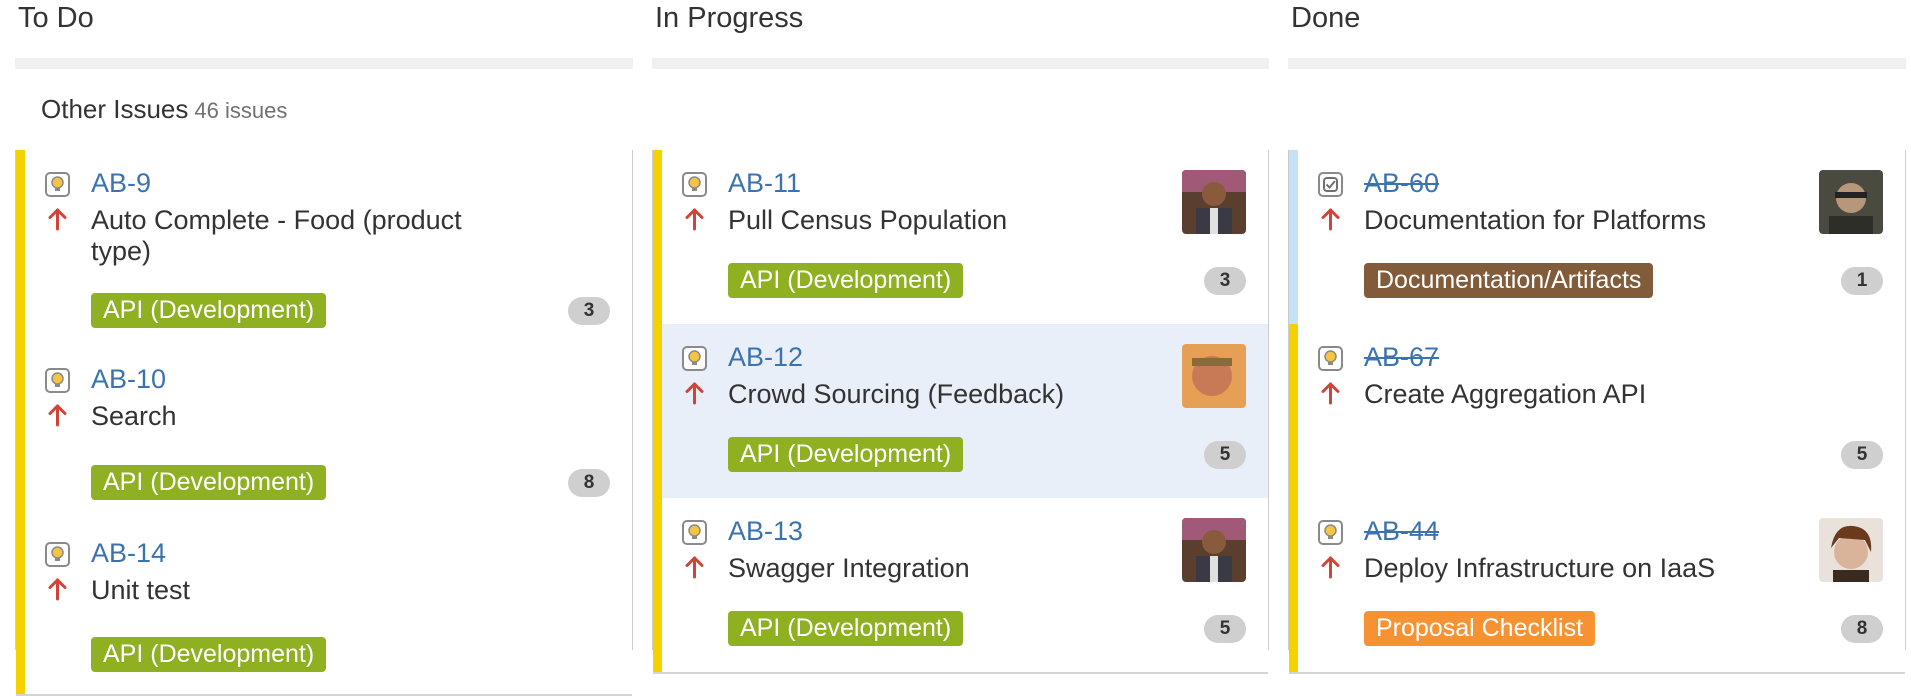  I want to click on issue-key-link: AB-10, so click(128, 379).